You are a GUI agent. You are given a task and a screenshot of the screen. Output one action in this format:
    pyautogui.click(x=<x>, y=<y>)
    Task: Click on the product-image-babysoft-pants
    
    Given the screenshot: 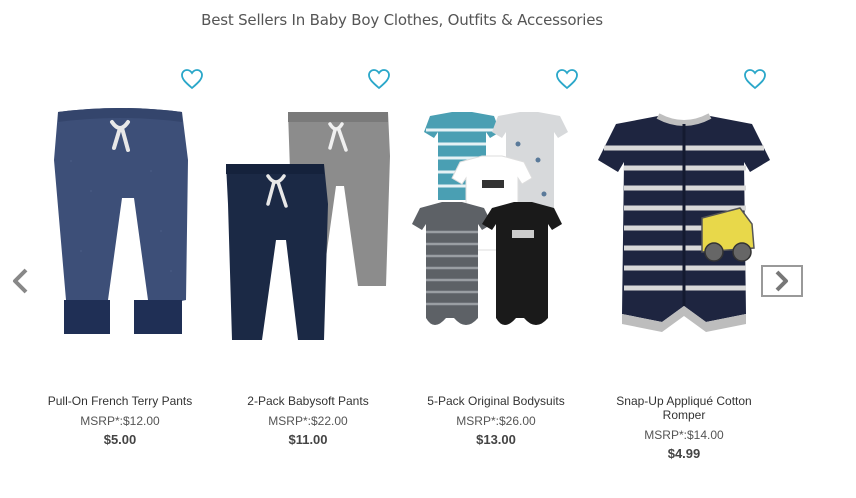 What is the action you would take?
    pyautogui.click(x=308, y=225)
    